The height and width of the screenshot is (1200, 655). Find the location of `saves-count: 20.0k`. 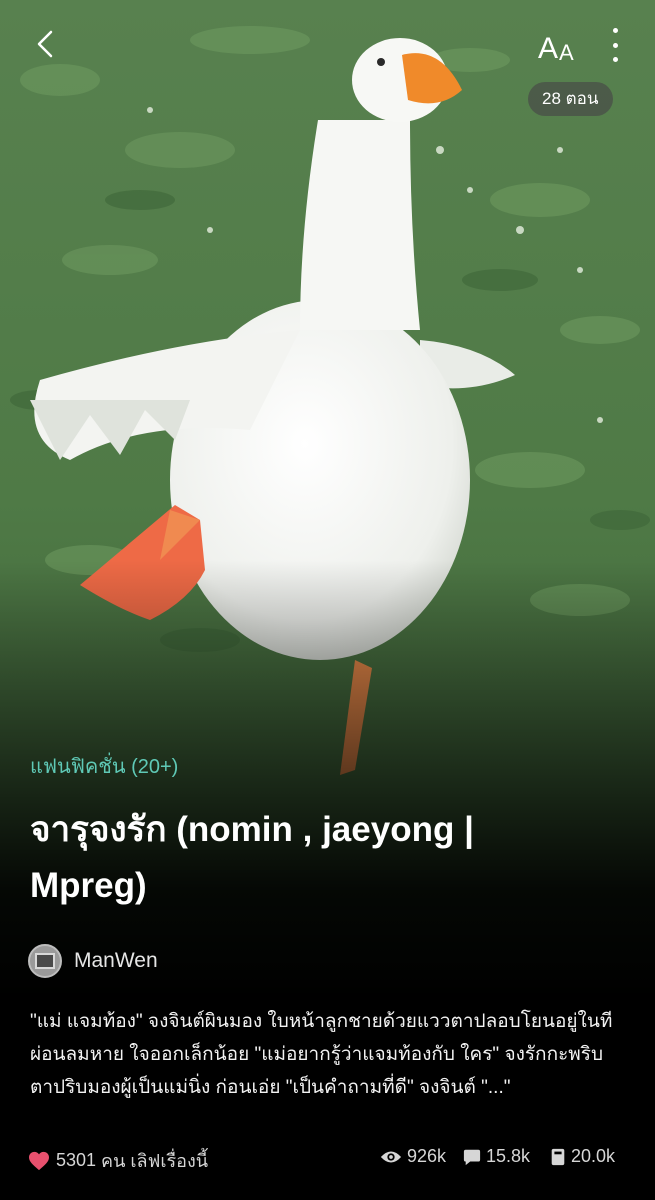

saves-count: 20.0k is located at coordinates (593, 1156).